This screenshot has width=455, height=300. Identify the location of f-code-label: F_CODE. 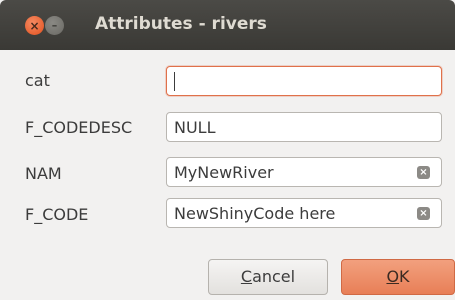
(57, 214).